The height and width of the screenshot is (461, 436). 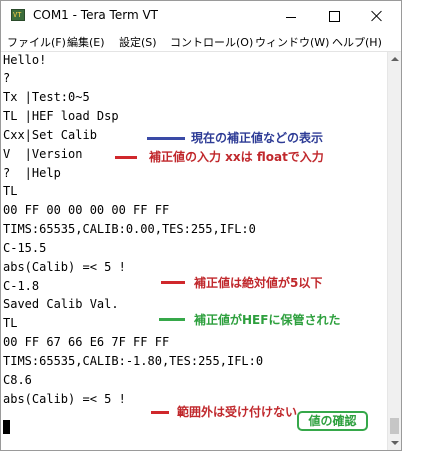 I want to click on scroll-thumb, so click(x=394, y=426).